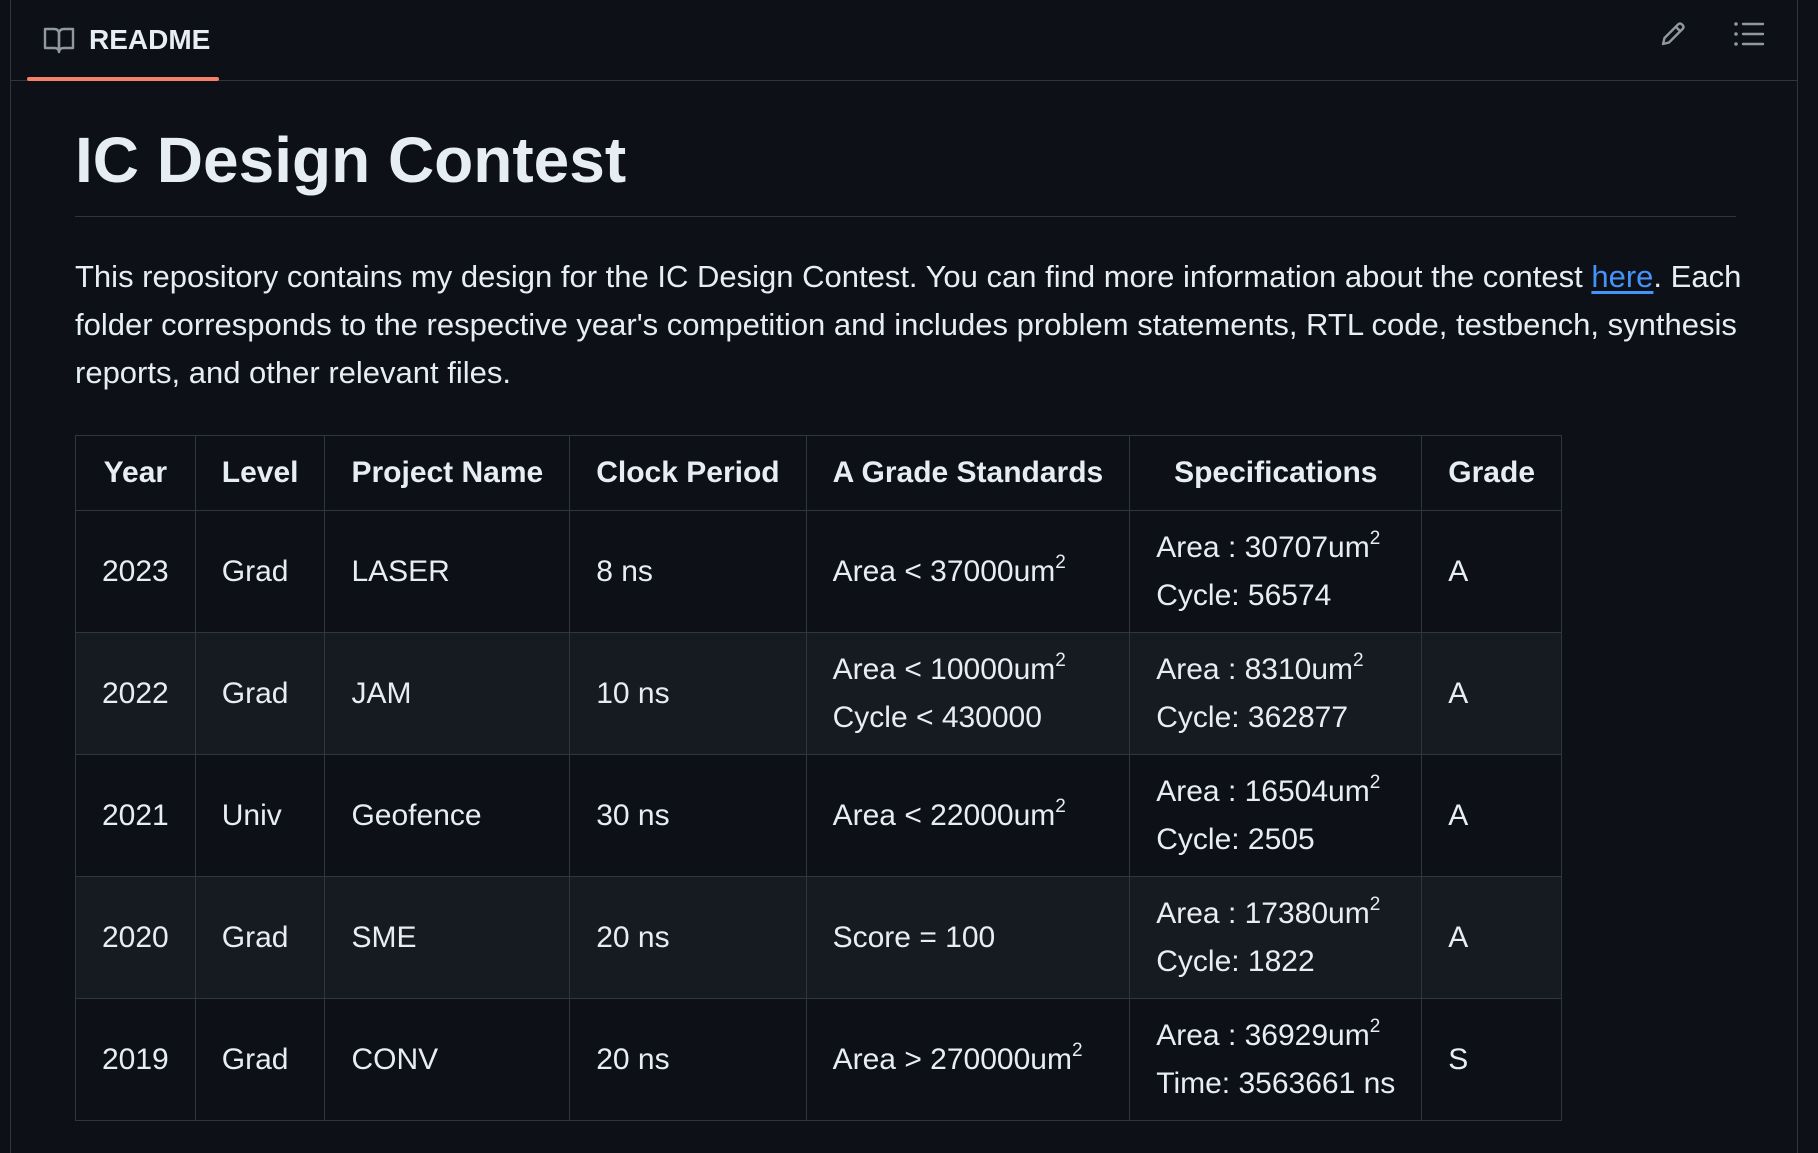 Image resolution: width=1818 pixels, height=1153 pixels. I want to click on cell-line: Area : 8310um2, so click(1275, 670).